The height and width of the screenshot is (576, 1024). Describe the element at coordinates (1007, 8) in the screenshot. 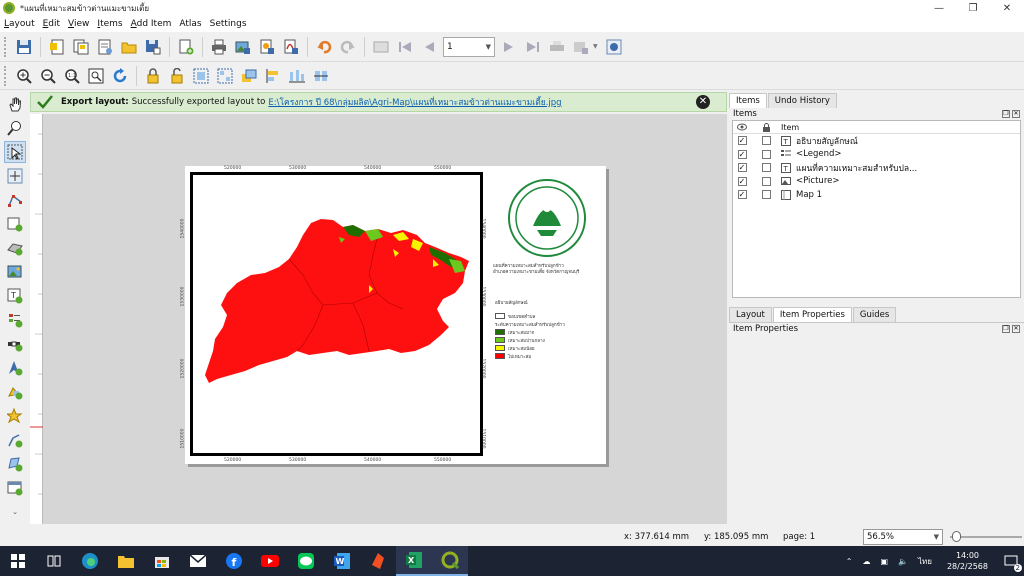

I see `close-window-button: ✕` at that location.